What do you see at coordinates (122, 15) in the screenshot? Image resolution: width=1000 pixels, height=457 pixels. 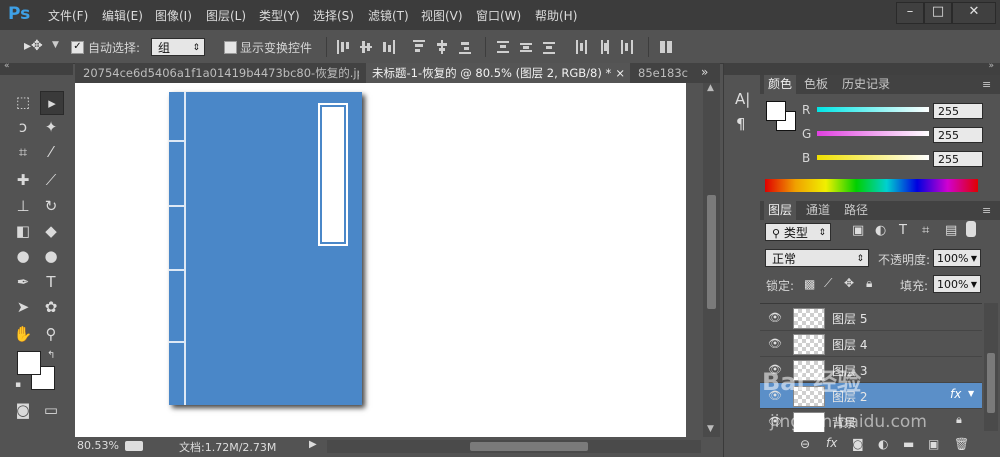 I see `menu-edit: 编辑(E)` at bounding box center [122, 15].